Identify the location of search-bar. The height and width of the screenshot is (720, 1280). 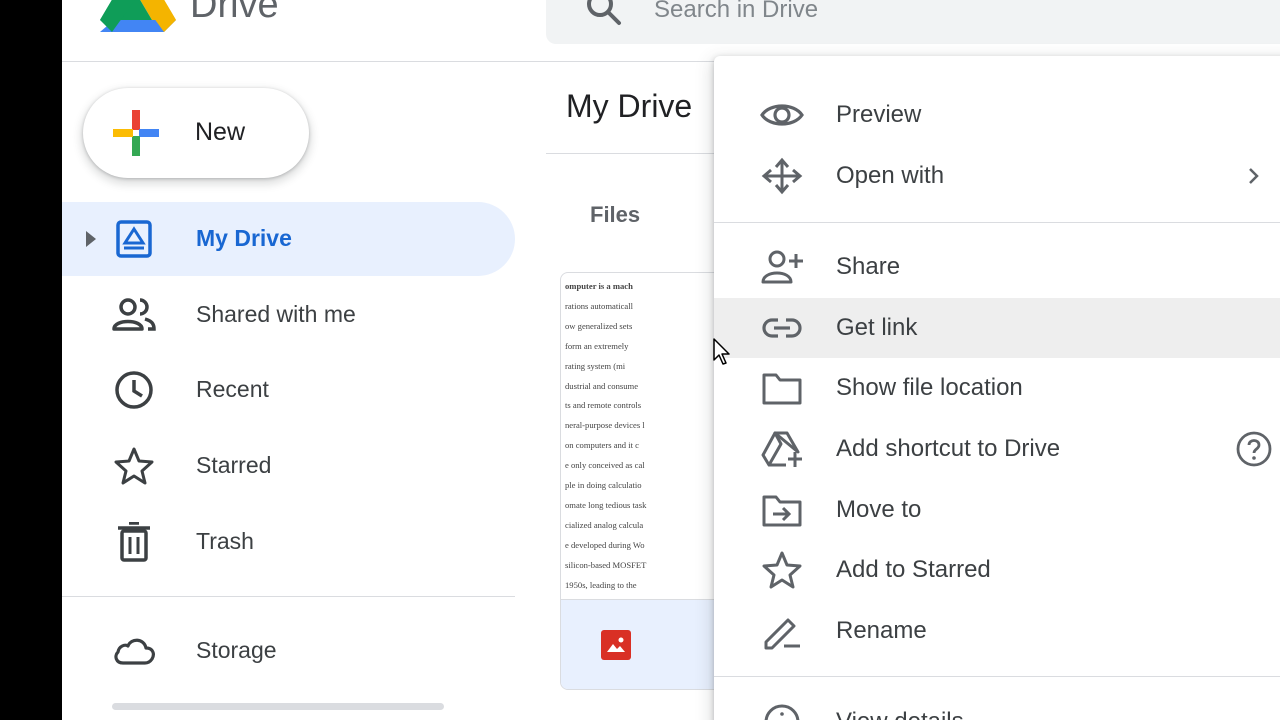
(913, 22).